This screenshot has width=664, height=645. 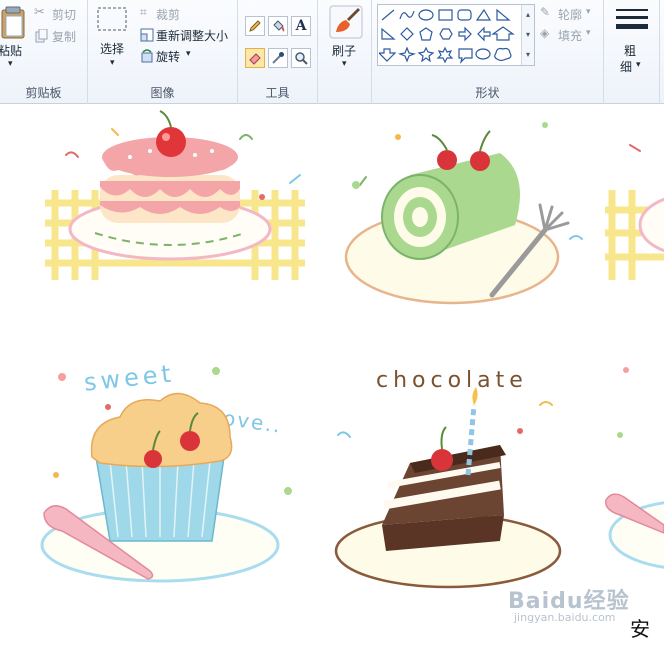 I want to click on swiss-roll, so click(x=457, y=217).